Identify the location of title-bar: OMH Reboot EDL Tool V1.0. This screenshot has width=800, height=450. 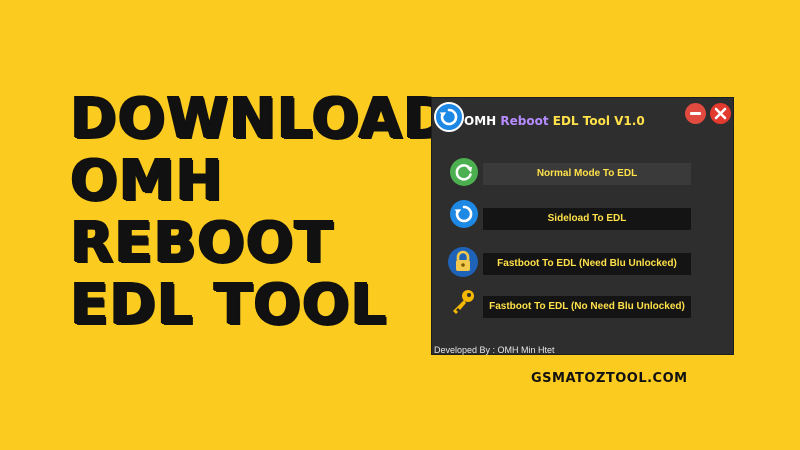
(582, 118).